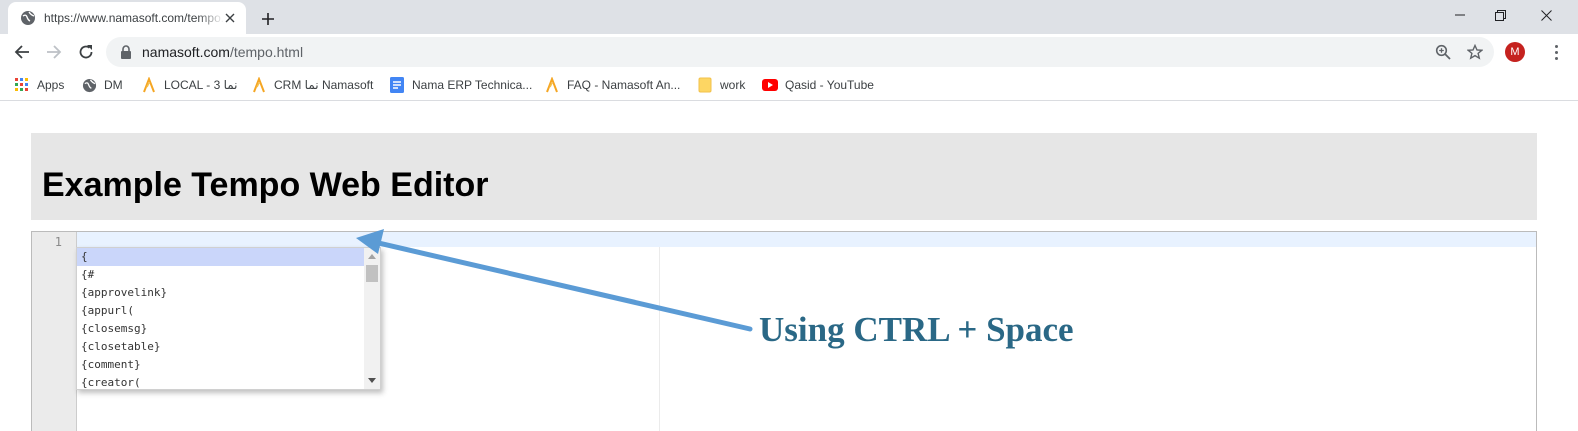  I want to click on browser-toolbar: namasoft.com/tempo.html M, so click(789, 52).